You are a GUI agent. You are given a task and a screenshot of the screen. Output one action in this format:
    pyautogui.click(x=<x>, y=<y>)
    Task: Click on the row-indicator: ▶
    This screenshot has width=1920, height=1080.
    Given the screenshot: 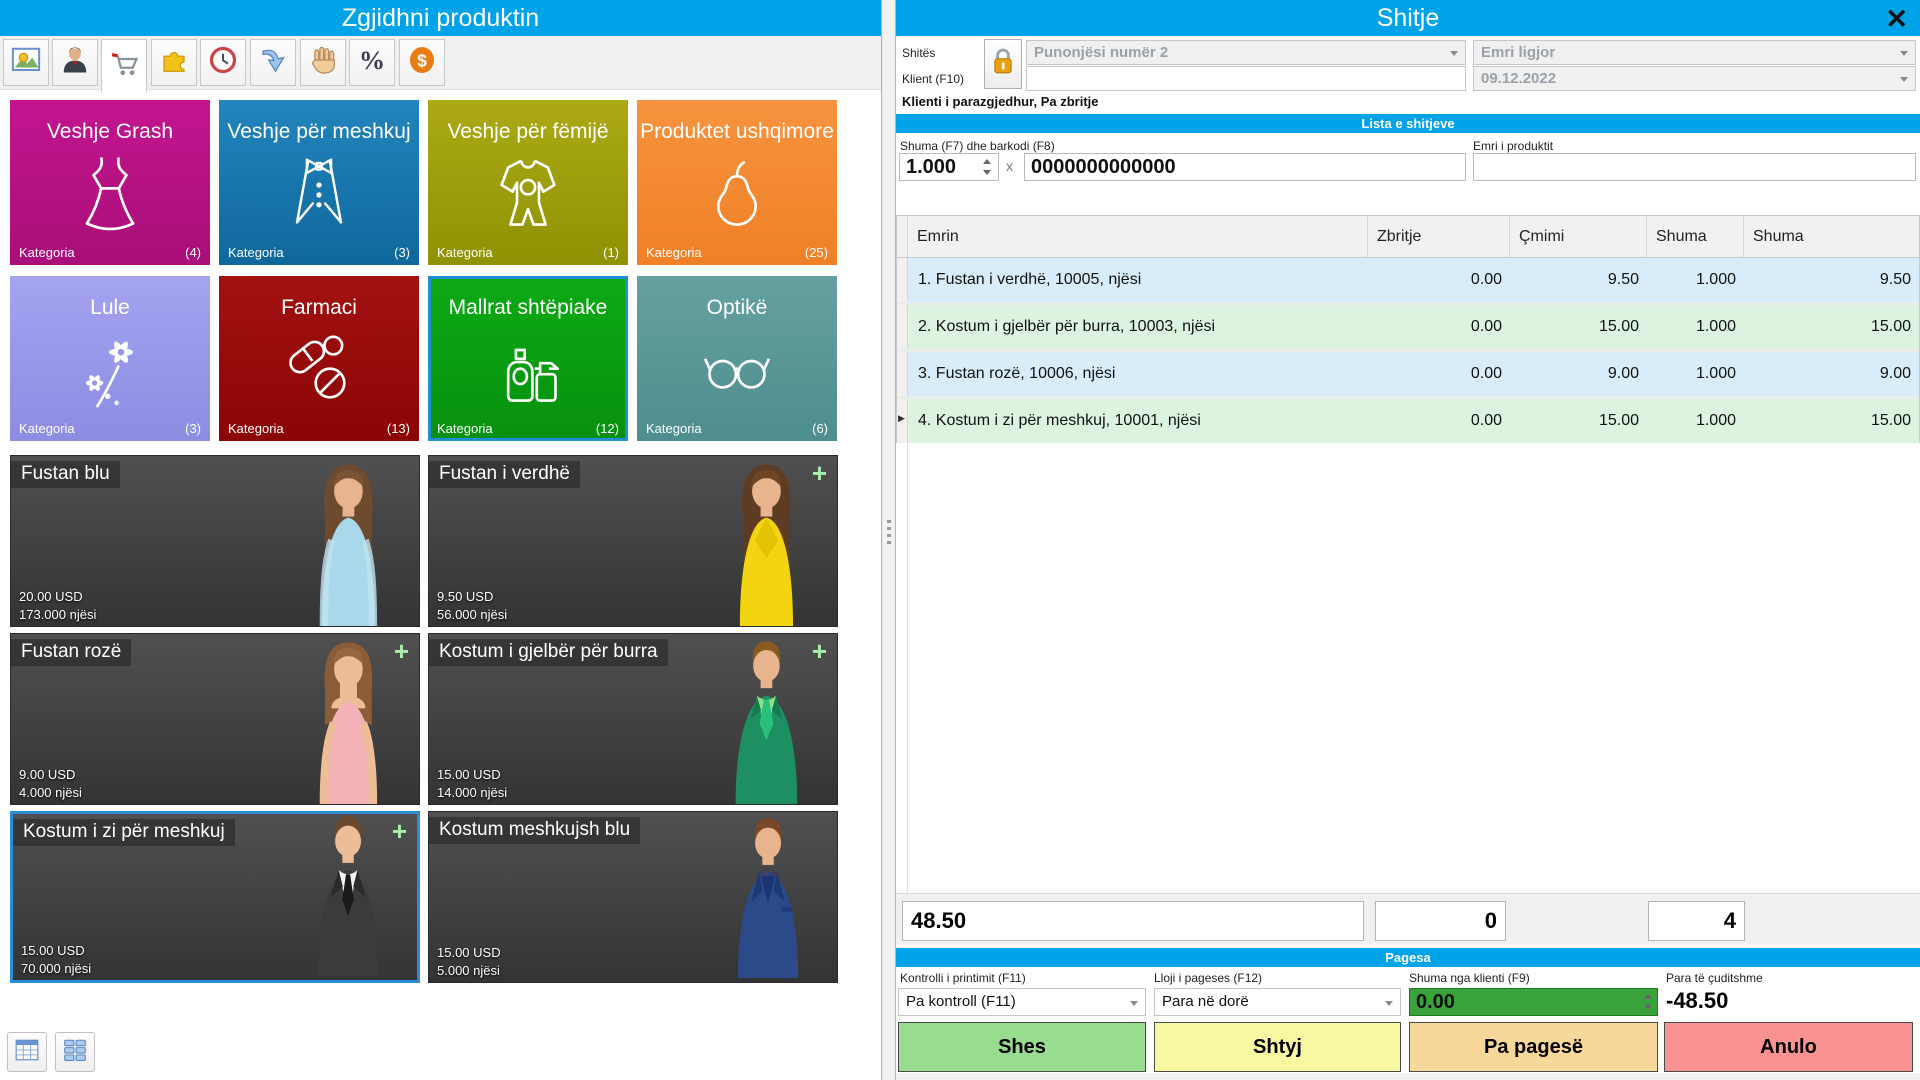 What is the action you would take?
    pyautogui.click(x=902, y=421)
    